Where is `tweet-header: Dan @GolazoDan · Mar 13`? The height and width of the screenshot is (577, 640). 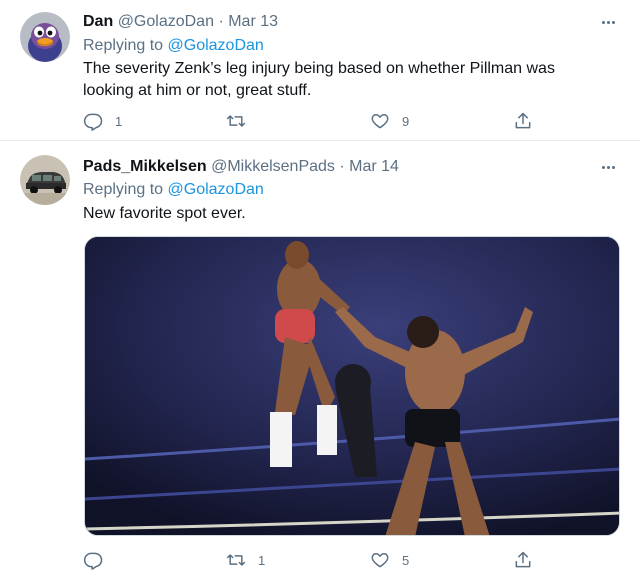
tweet-header: Dan @GolazoDan · Mar 13 is located at coordinates (180, 22).